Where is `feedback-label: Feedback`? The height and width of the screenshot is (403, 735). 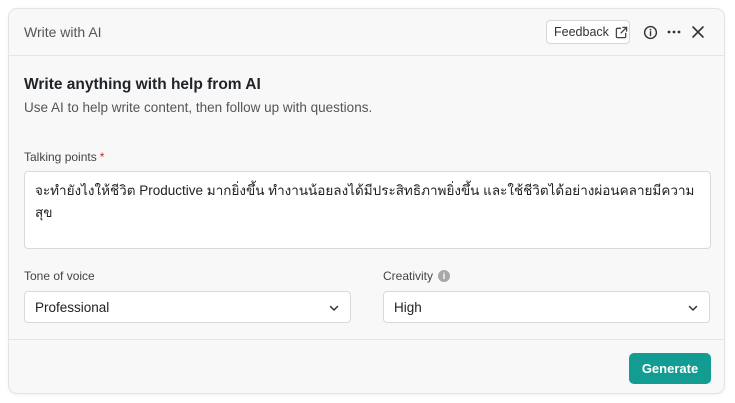 feedback-label: Feedback is located at coordinates (581, 32).